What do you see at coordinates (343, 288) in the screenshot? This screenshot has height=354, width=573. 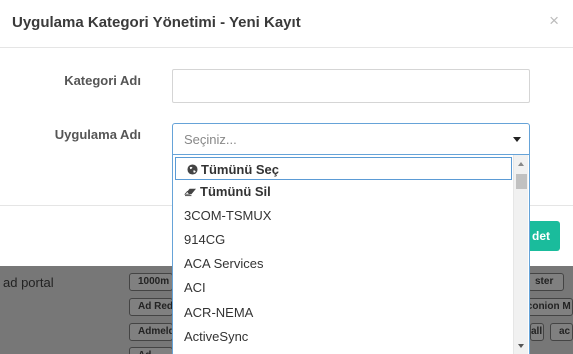 I see `dropdown-option: ACI` at bounding box center [343, 288].